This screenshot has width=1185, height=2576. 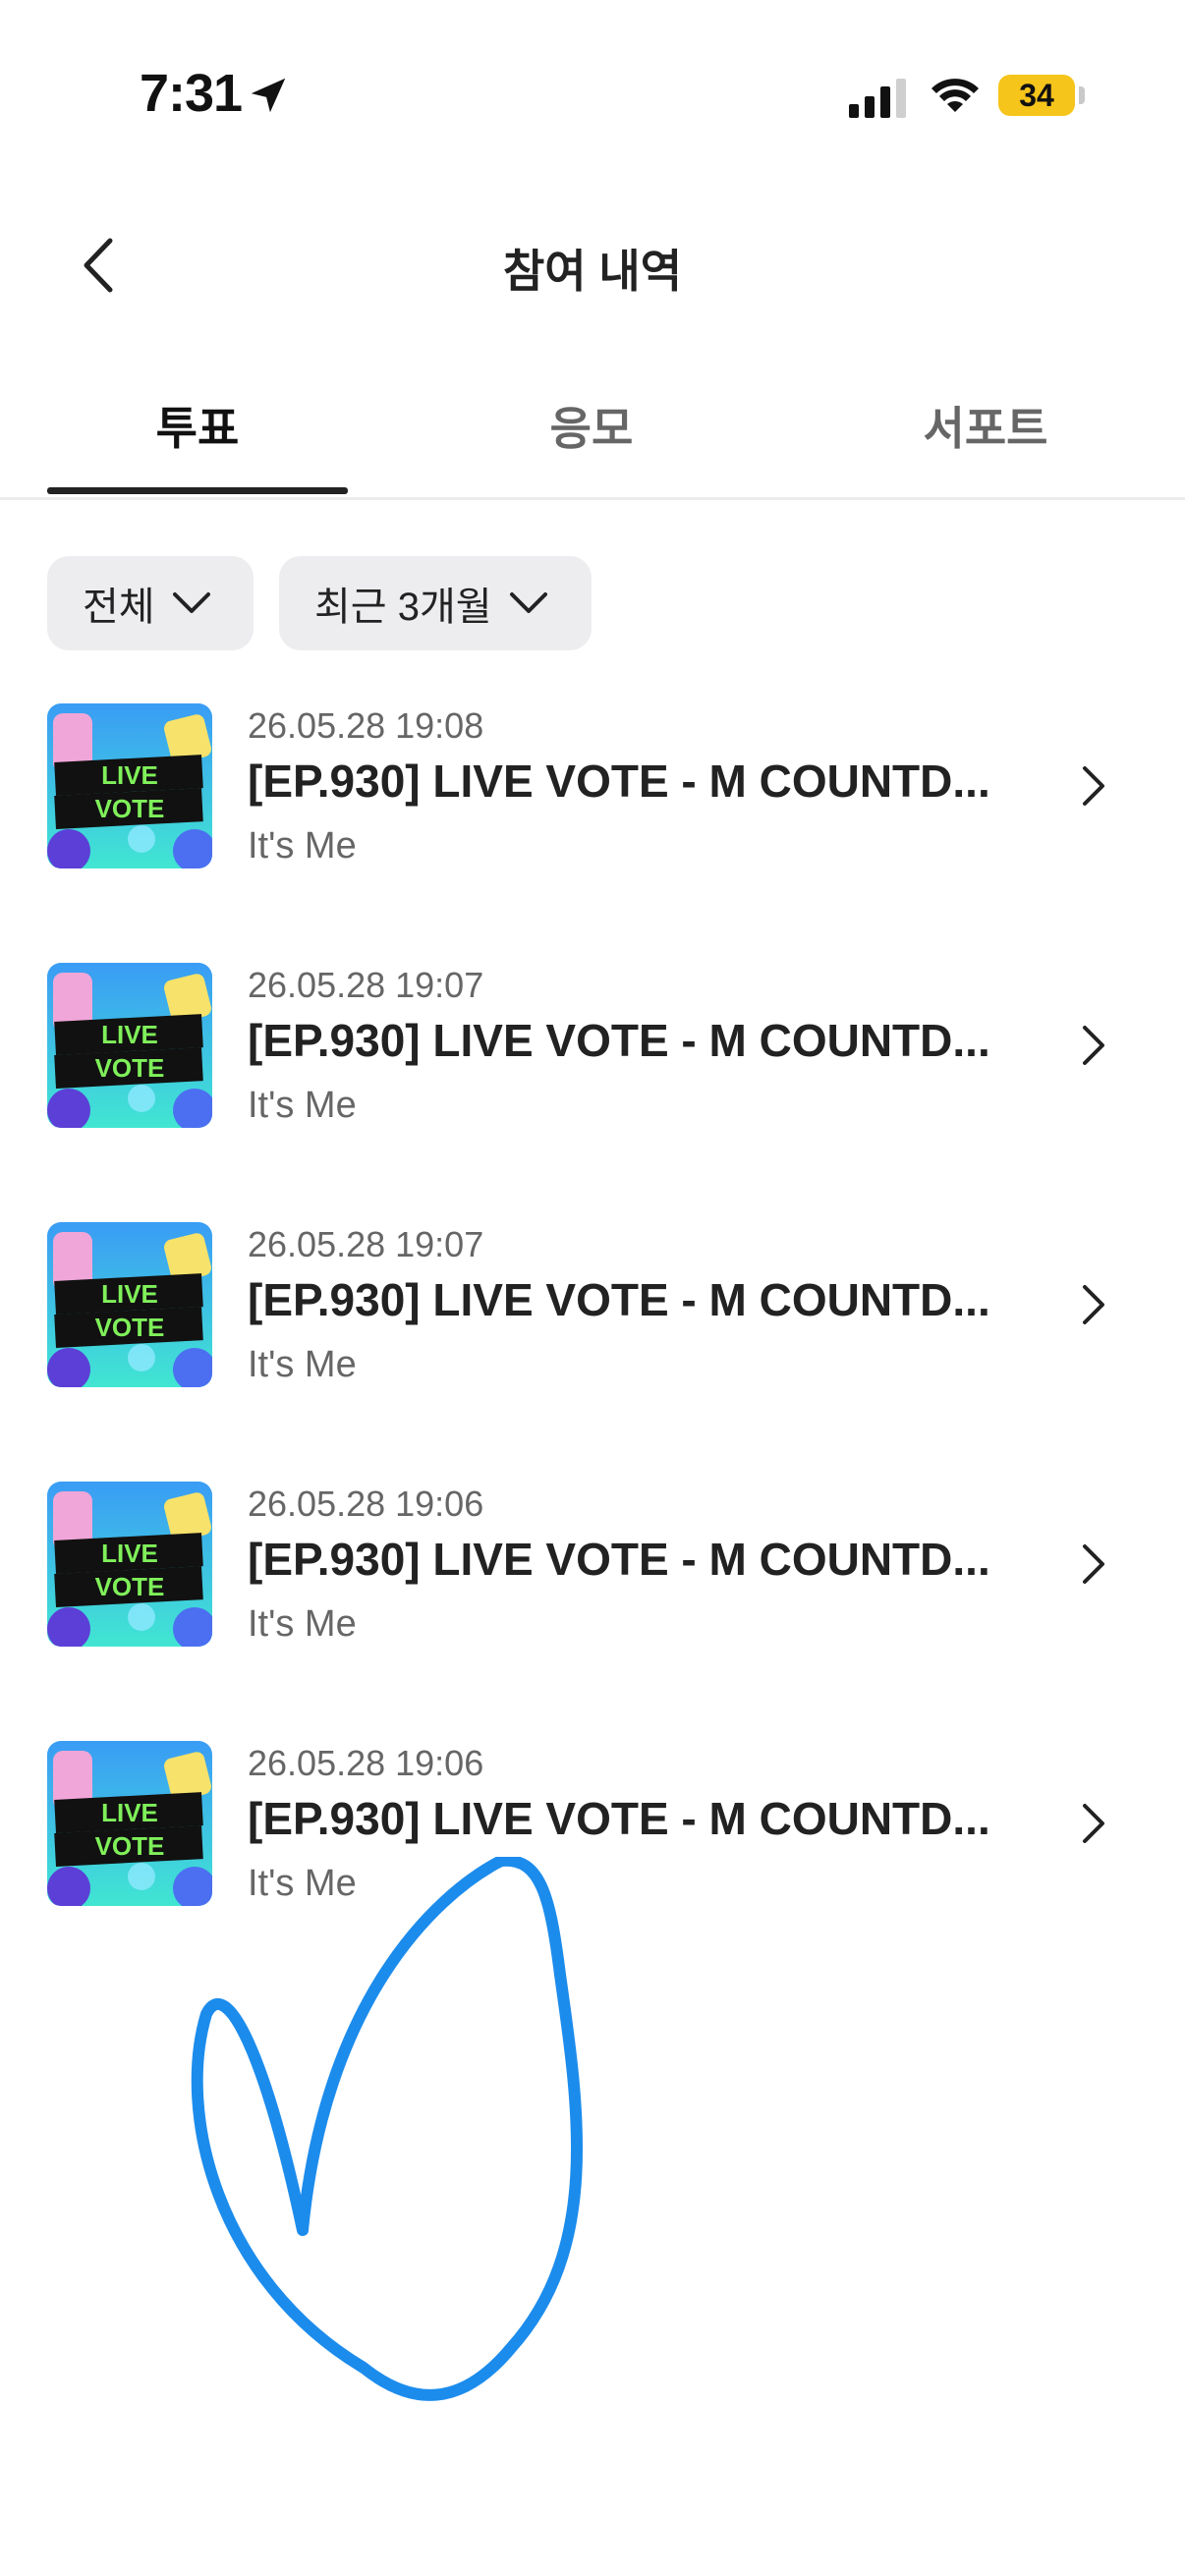 What do you see at coordinates (119, 607) in the screenshot?
I see `filter-category-label: 전체` at bounding box center [119, 607].